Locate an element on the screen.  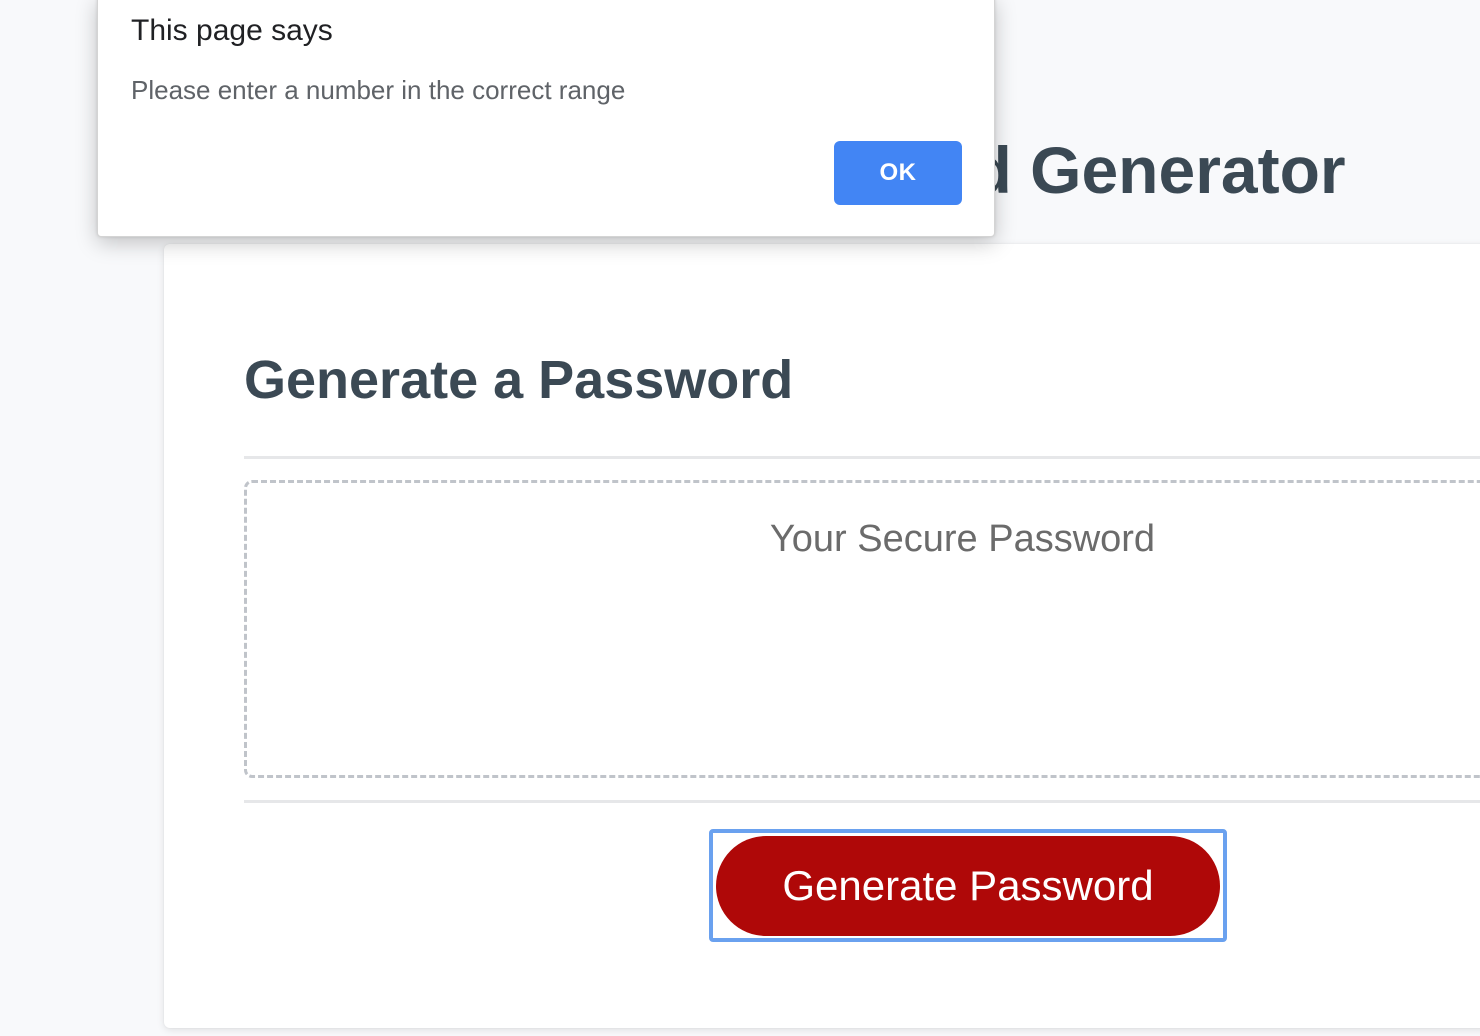
dialog-title: This page says is located at coordinates (232, 30).